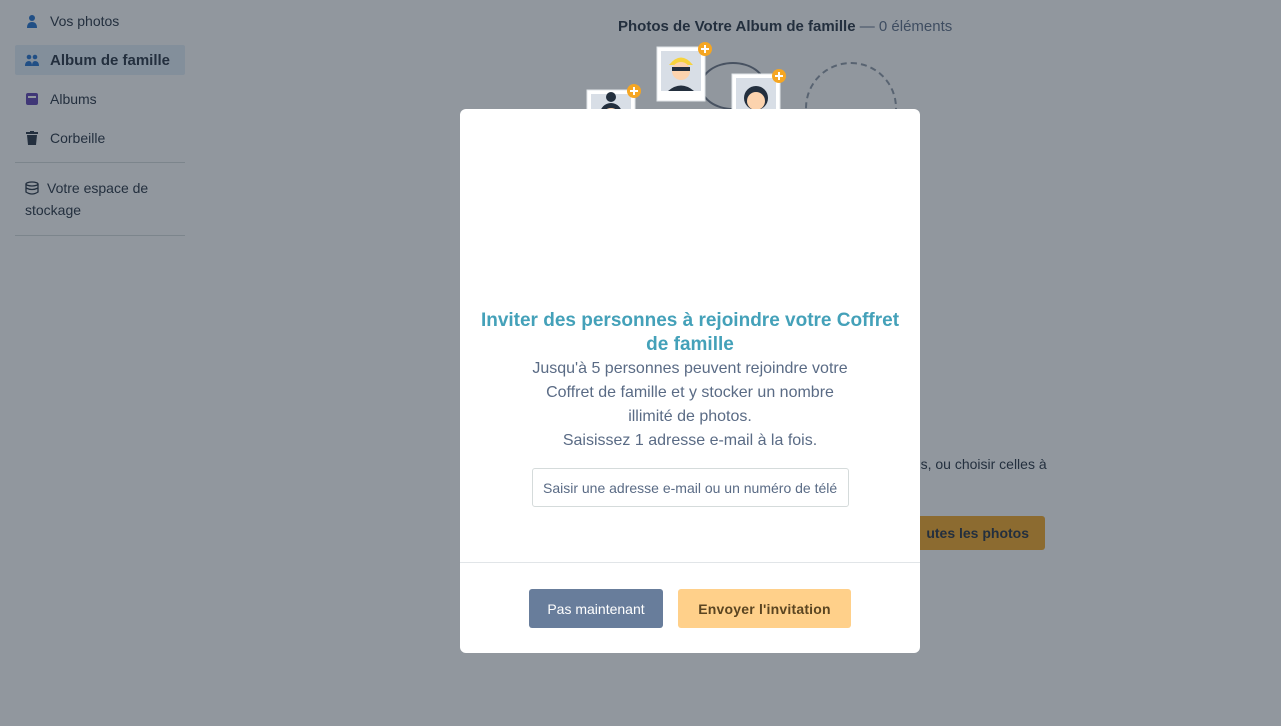 The image size is (1281, 726). Describe the element at coordinates (690, 416) in the screenshot. I see `modal-description-line: illimité de photos.` at that location.